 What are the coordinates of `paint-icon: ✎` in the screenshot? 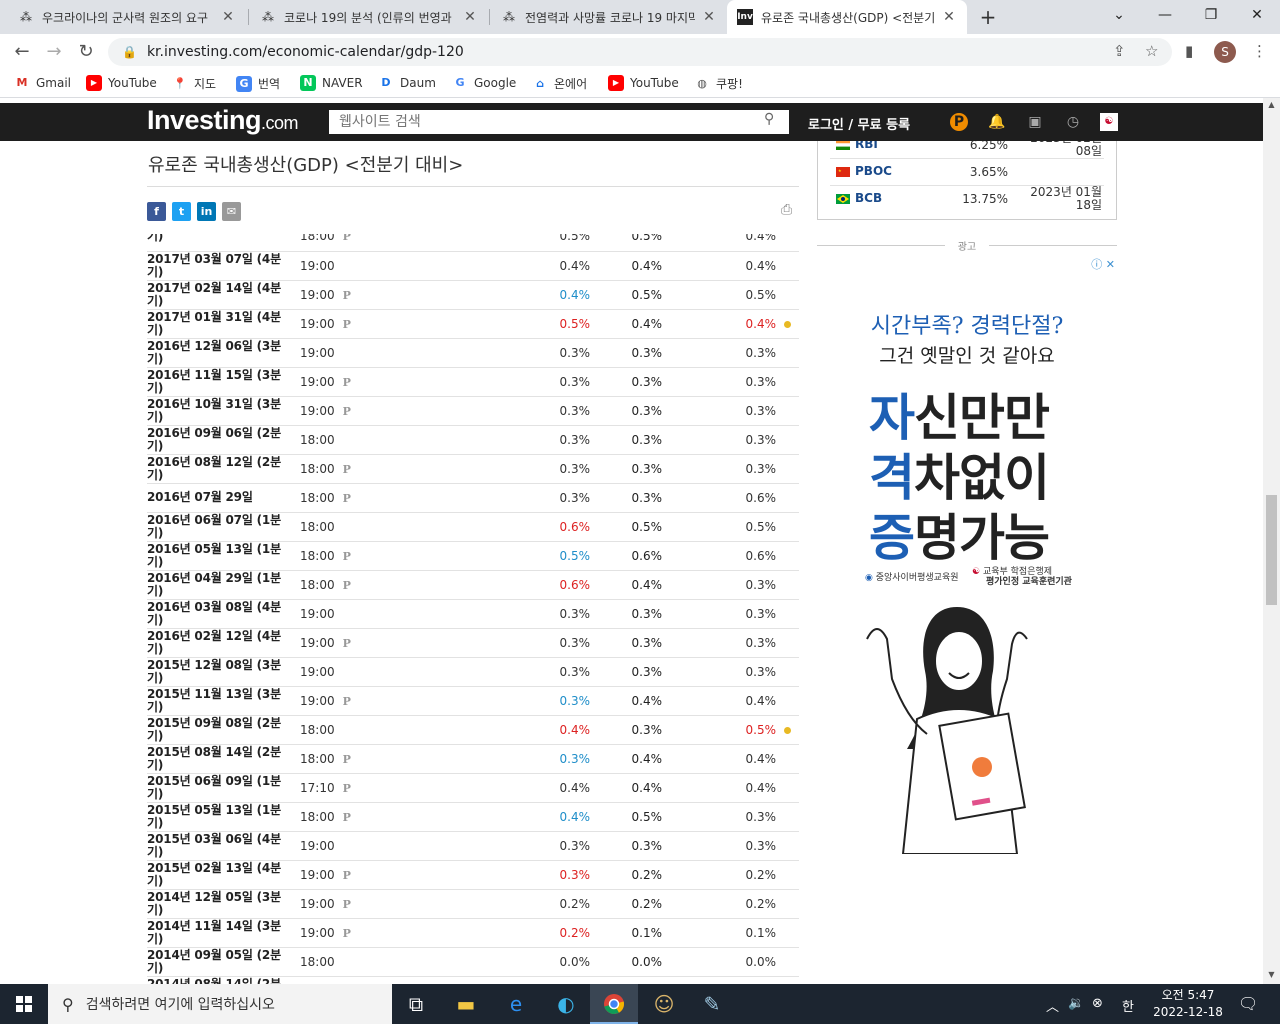 It's located at (712, 1004).